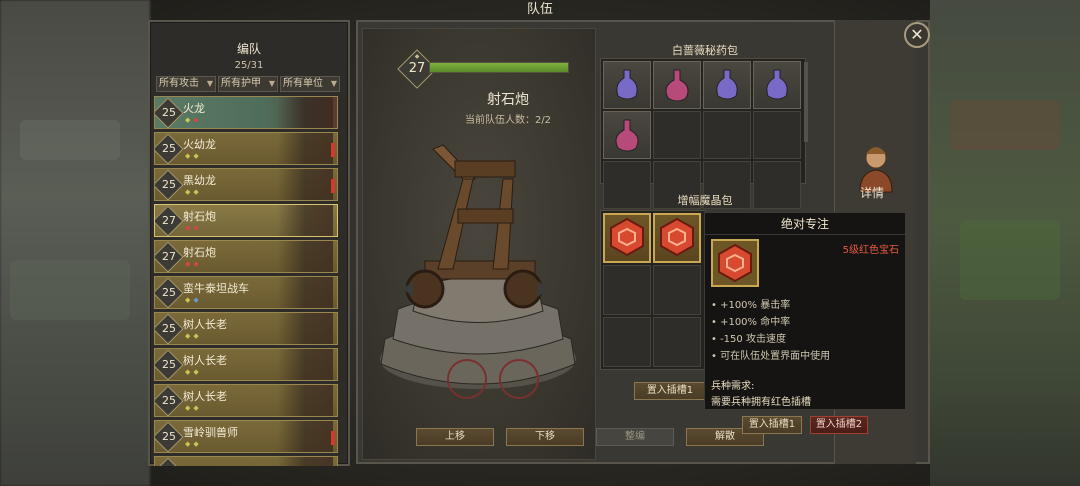 The width and height of the screenshot is (1080, 486). I want to click on insert-slot1-button: 置入插槽1, so click(772, 425).